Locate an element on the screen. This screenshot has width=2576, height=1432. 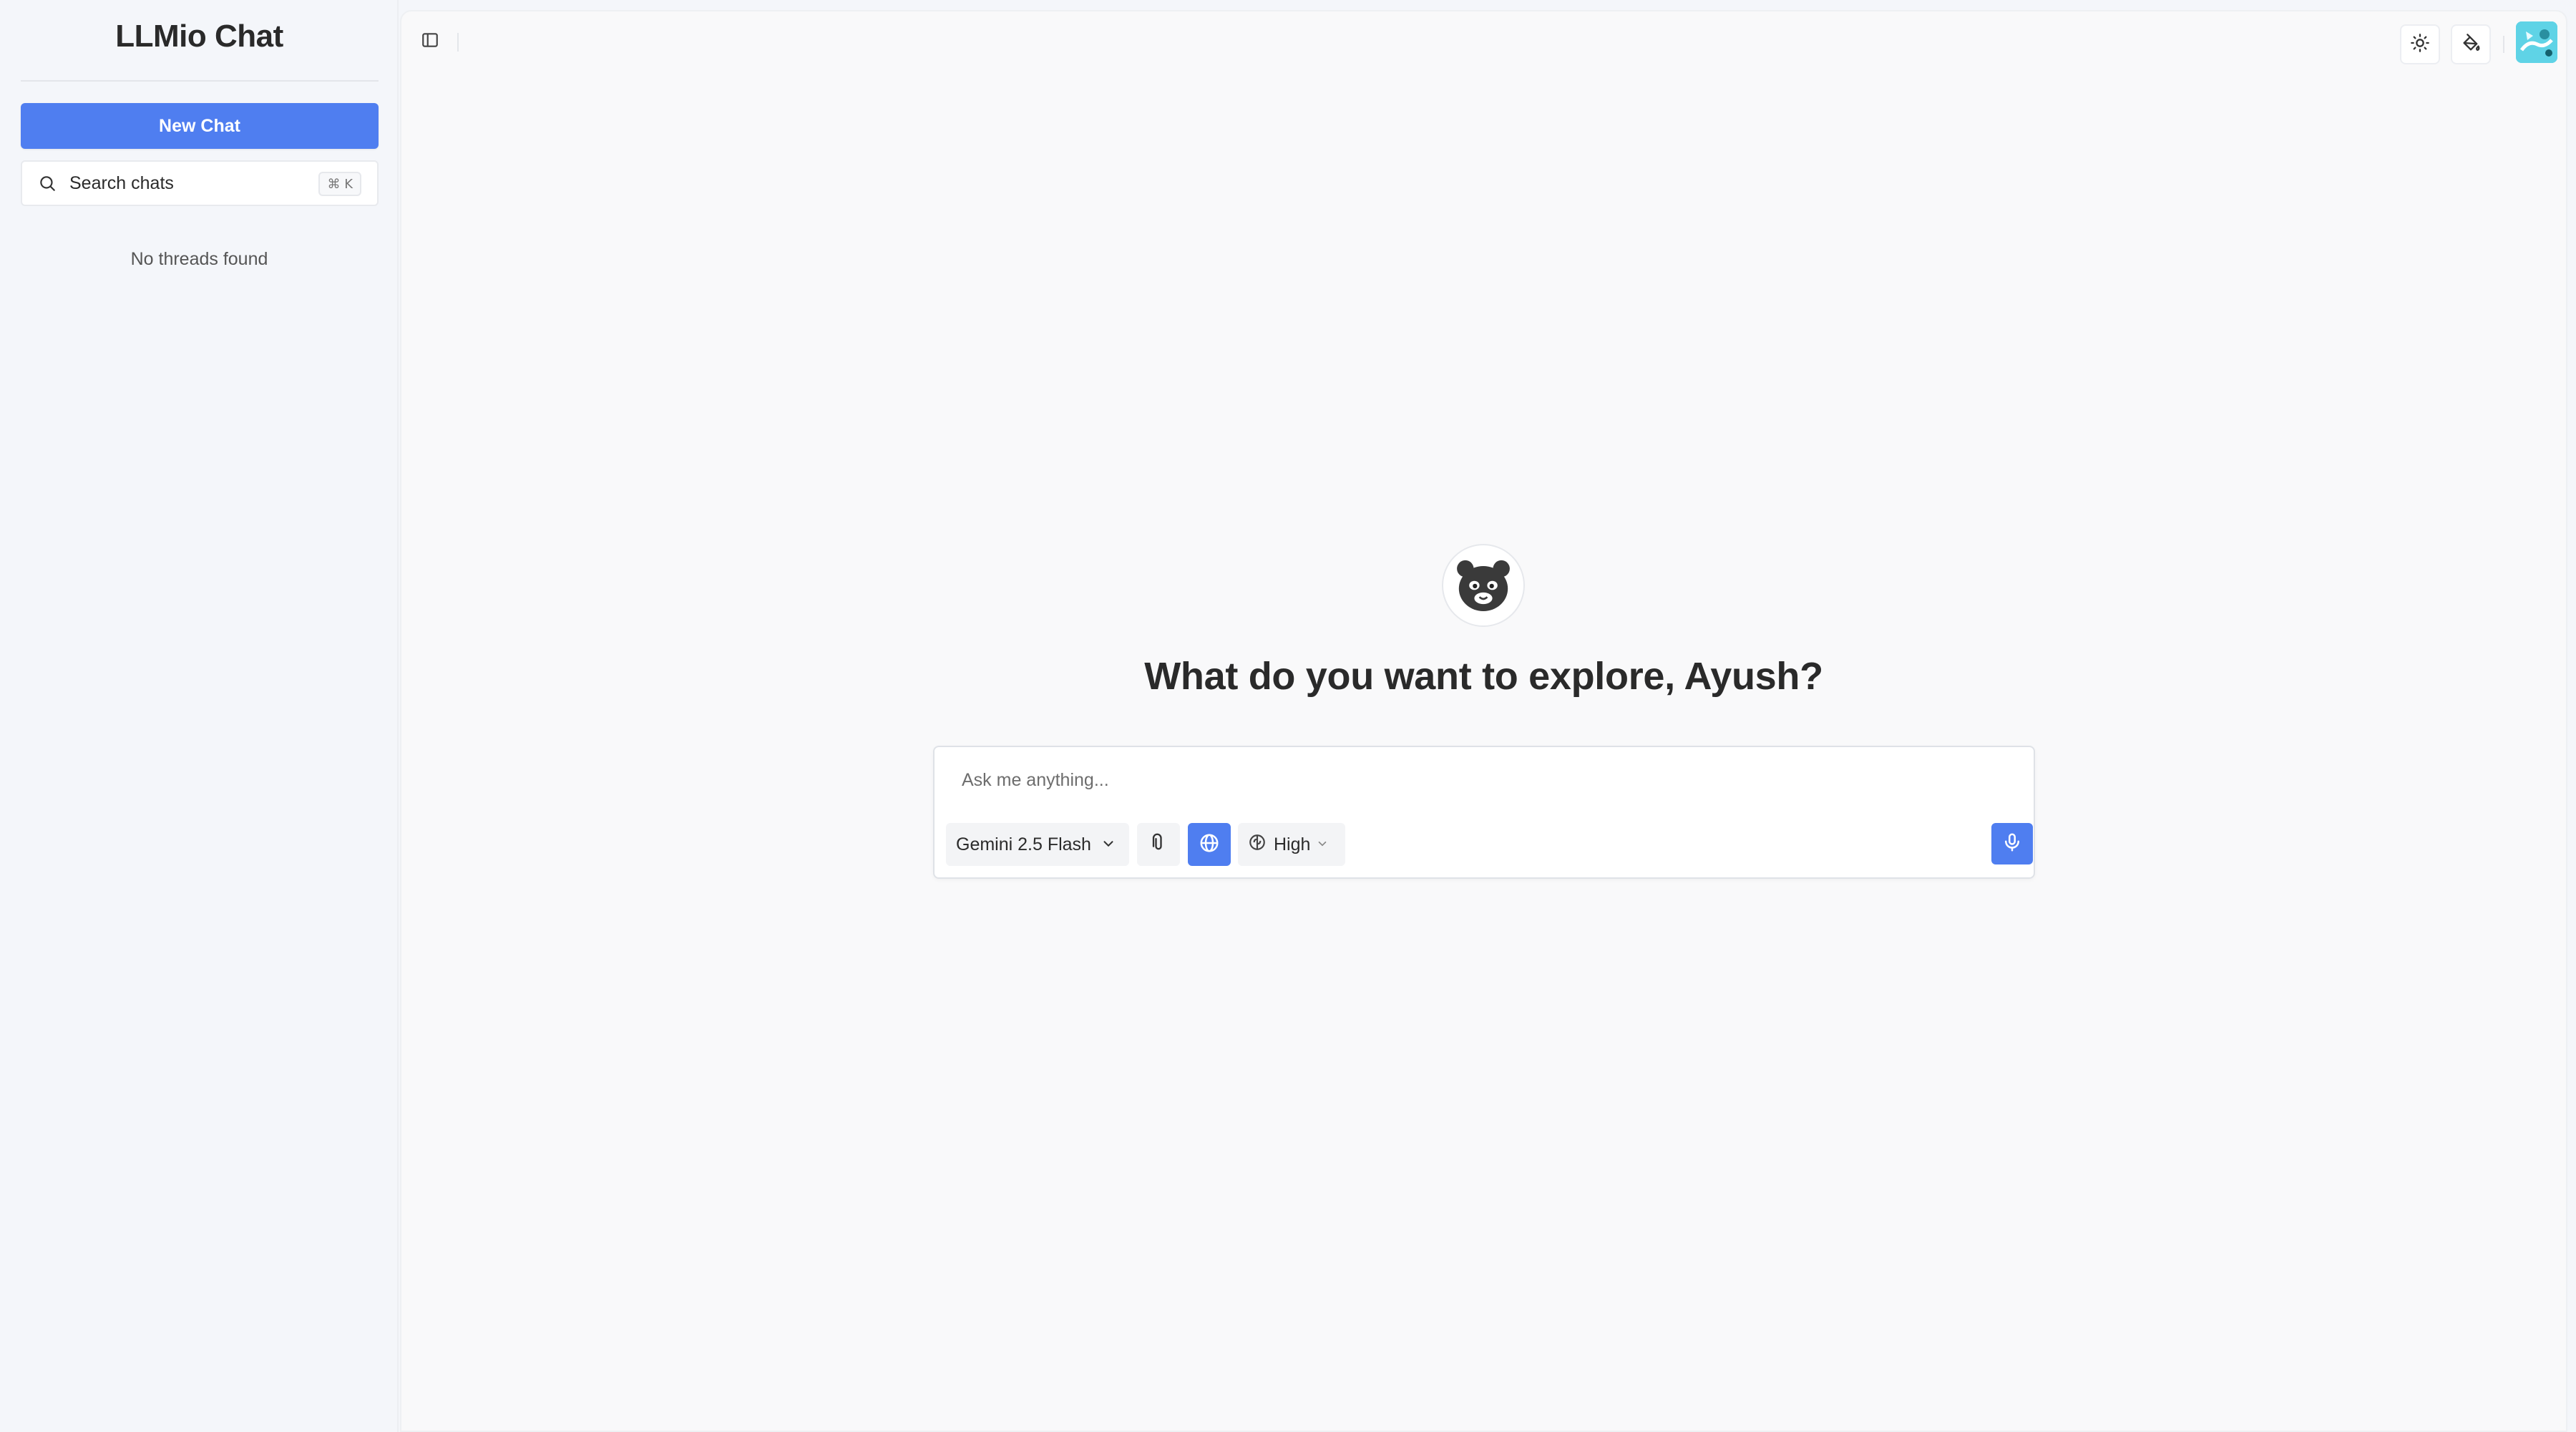
customize-theme-button is located at coordinates (2471, 44).